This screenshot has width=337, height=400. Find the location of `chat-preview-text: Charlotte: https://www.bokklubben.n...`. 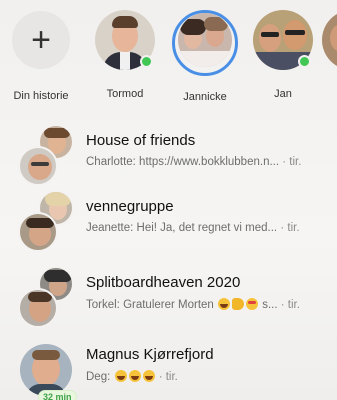

chat-preview-text: Charlotte: https://www.bokklubben.n... is located at coordinates (183, 162).